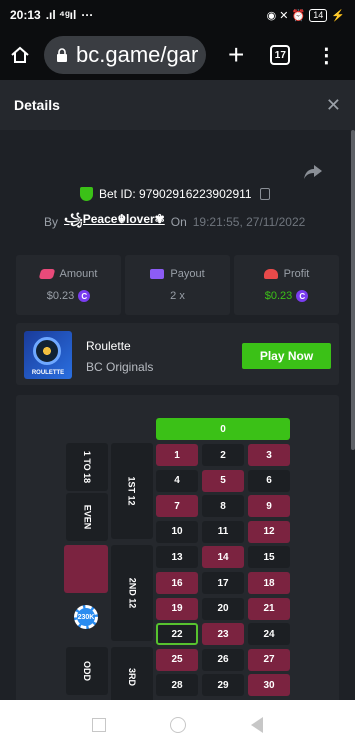 The width and height of the screenshot is (355, 750). Describe the element at coordinates (333, 105) in the screenshot. I see `close-icon: ✕` at that location.